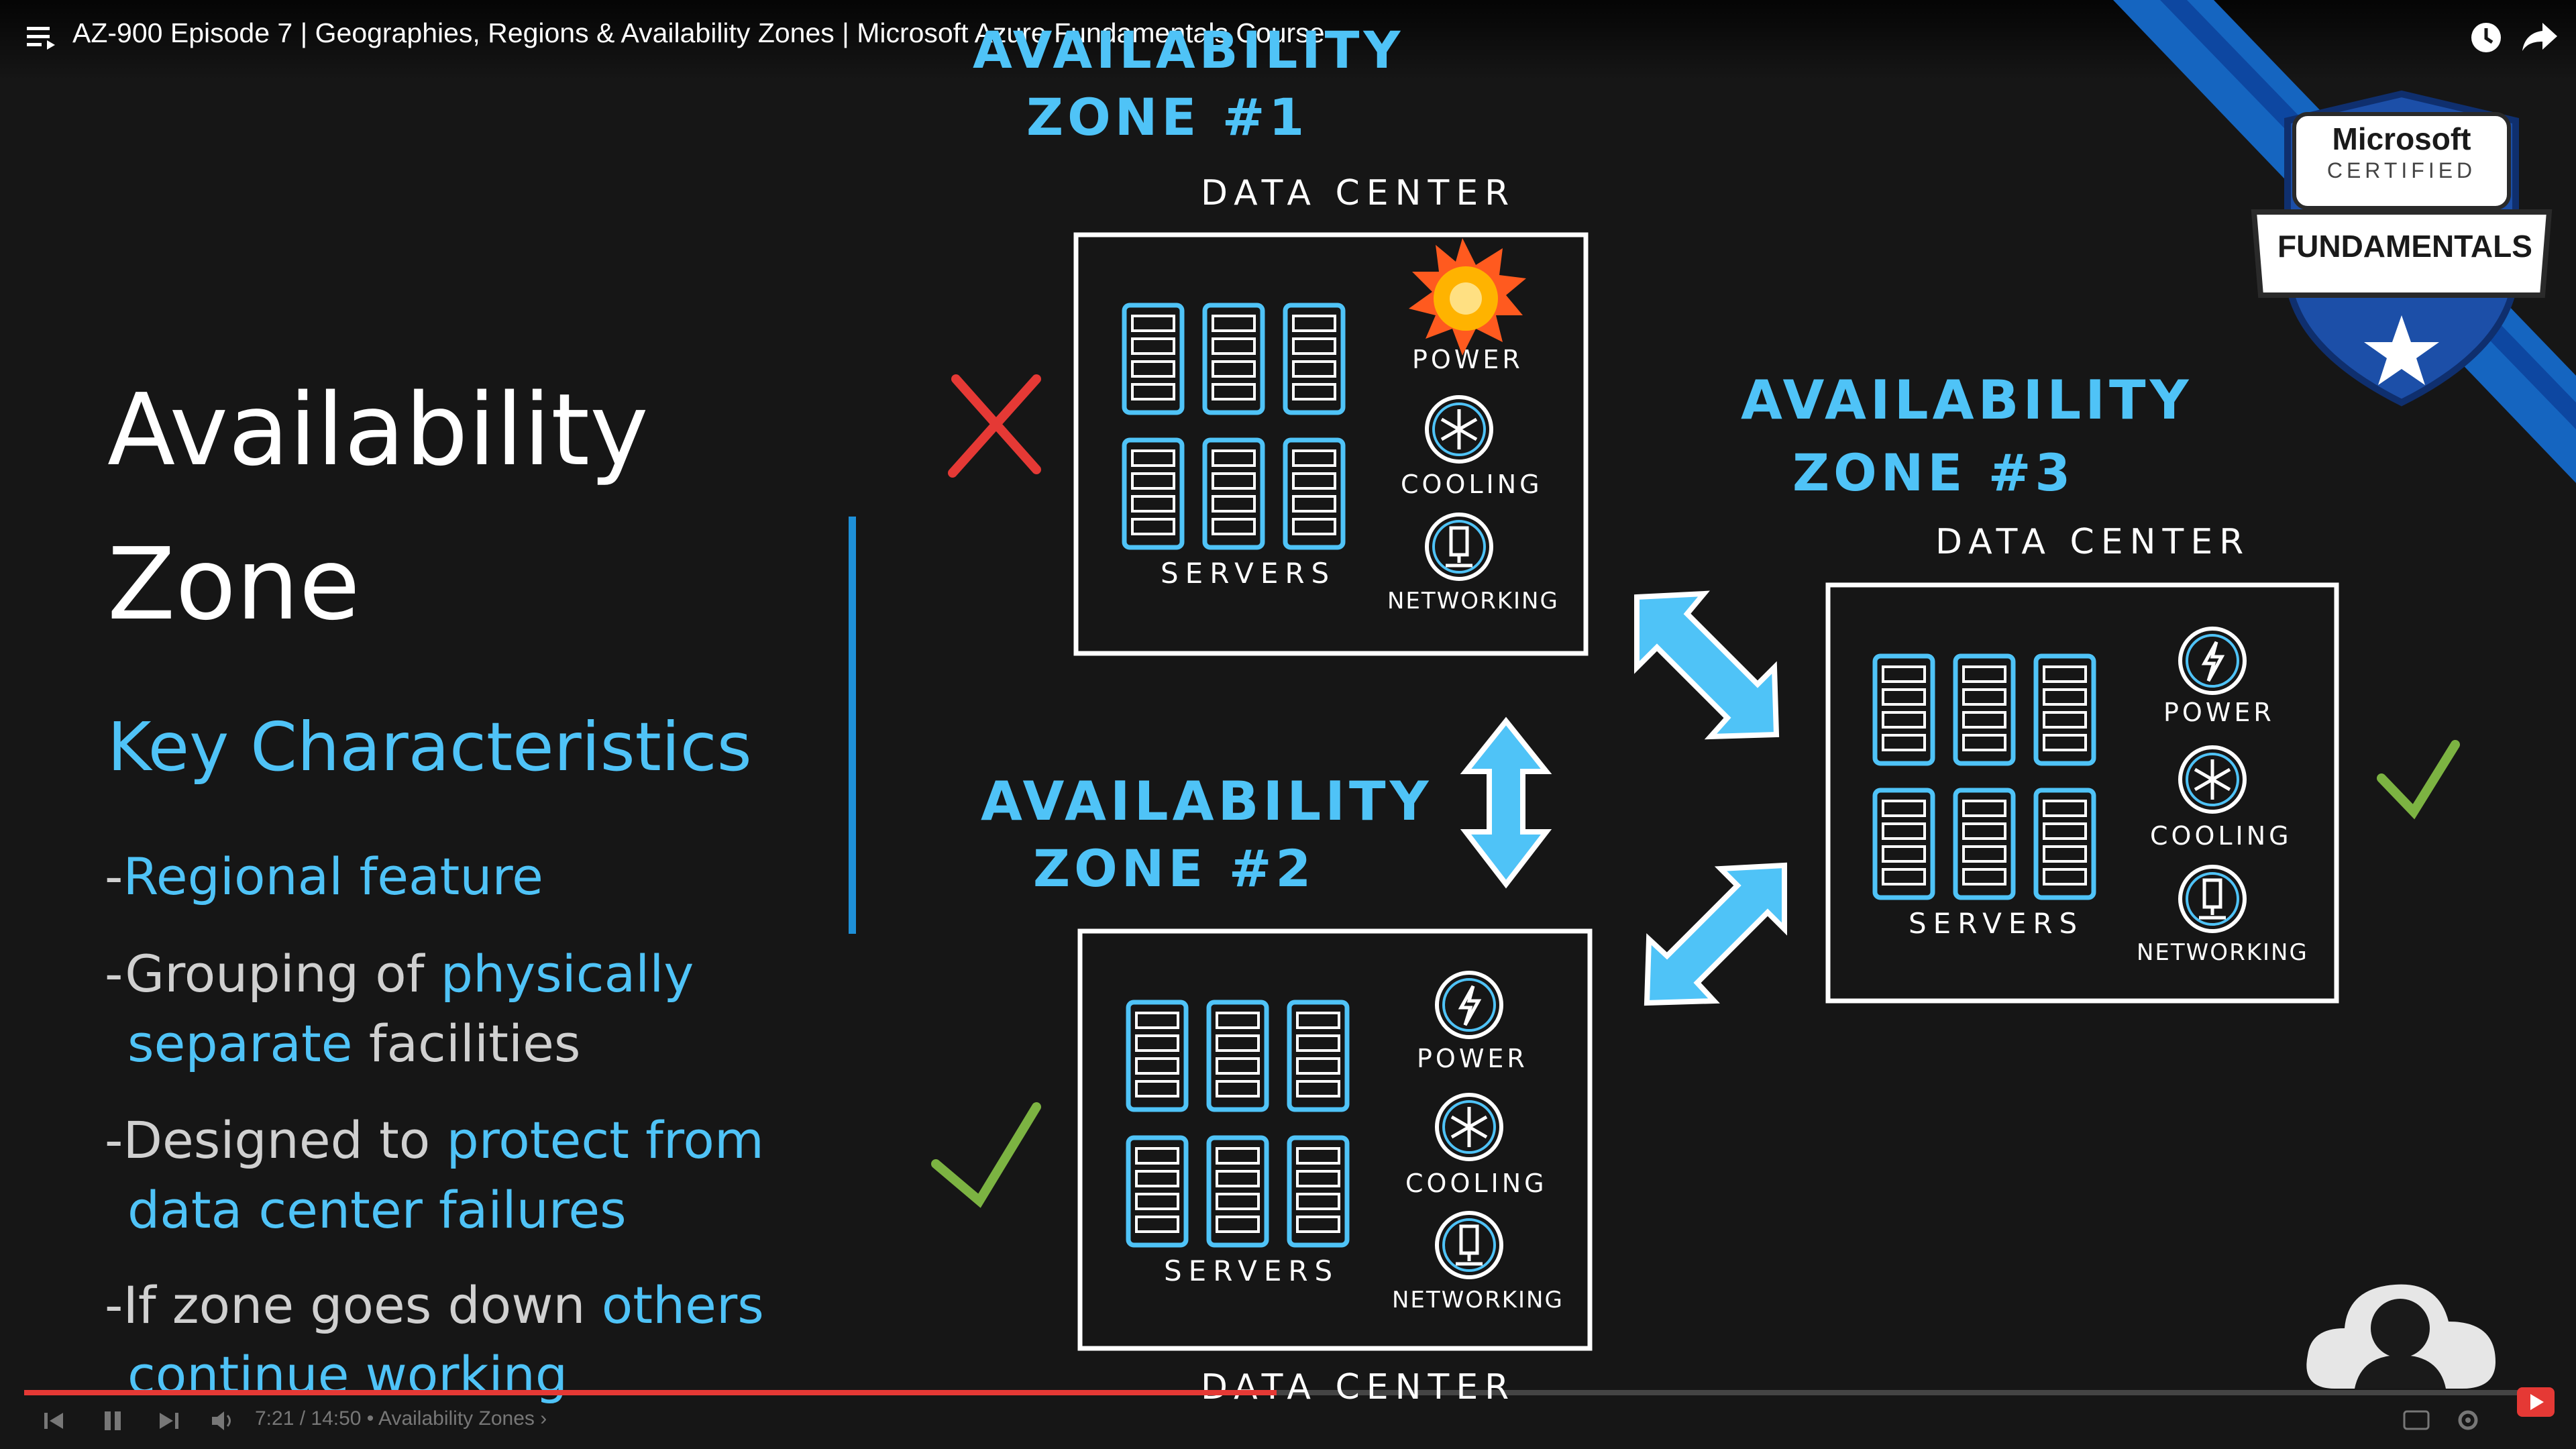 This screenshot has height=1449, width=2576. What do you see at coordinates (1478, 1300) in the screenshot?
I see `zone2-networking-label: NETWORKING` at bounding box center [1478, 1300].